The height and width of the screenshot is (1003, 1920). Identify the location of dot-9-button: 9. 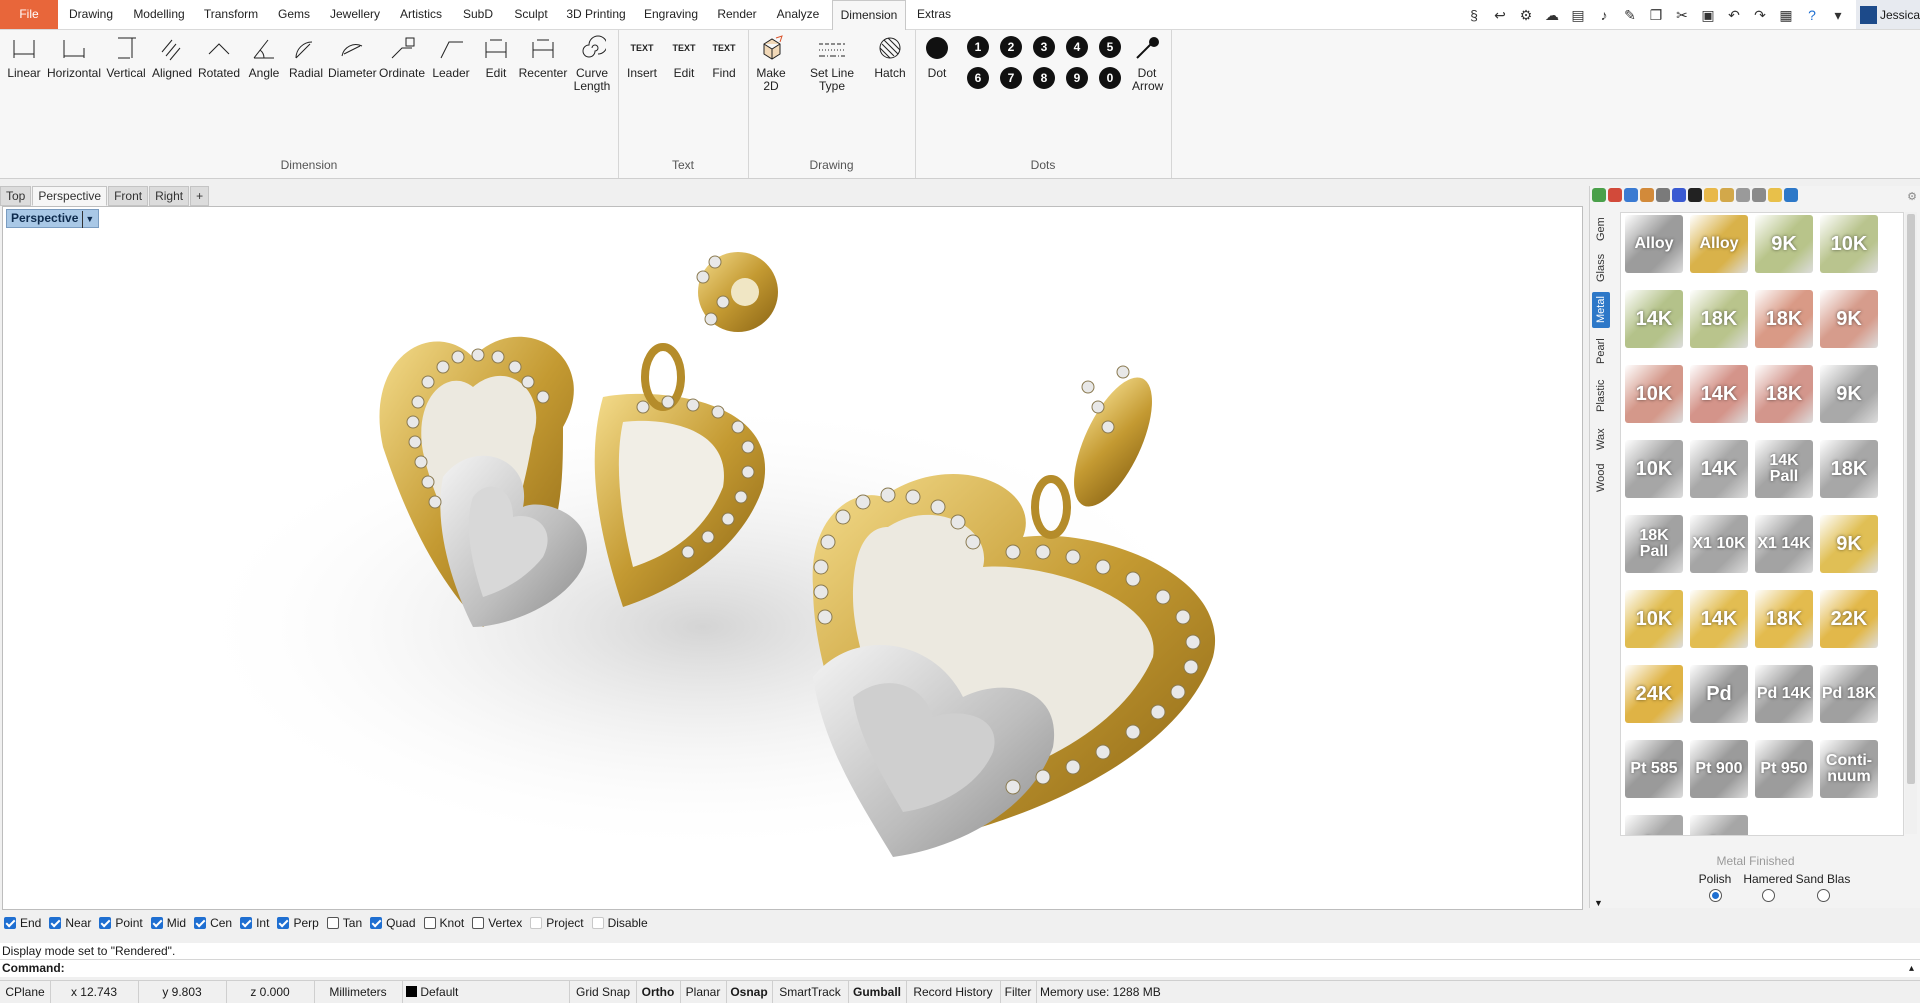
(1077, 78).